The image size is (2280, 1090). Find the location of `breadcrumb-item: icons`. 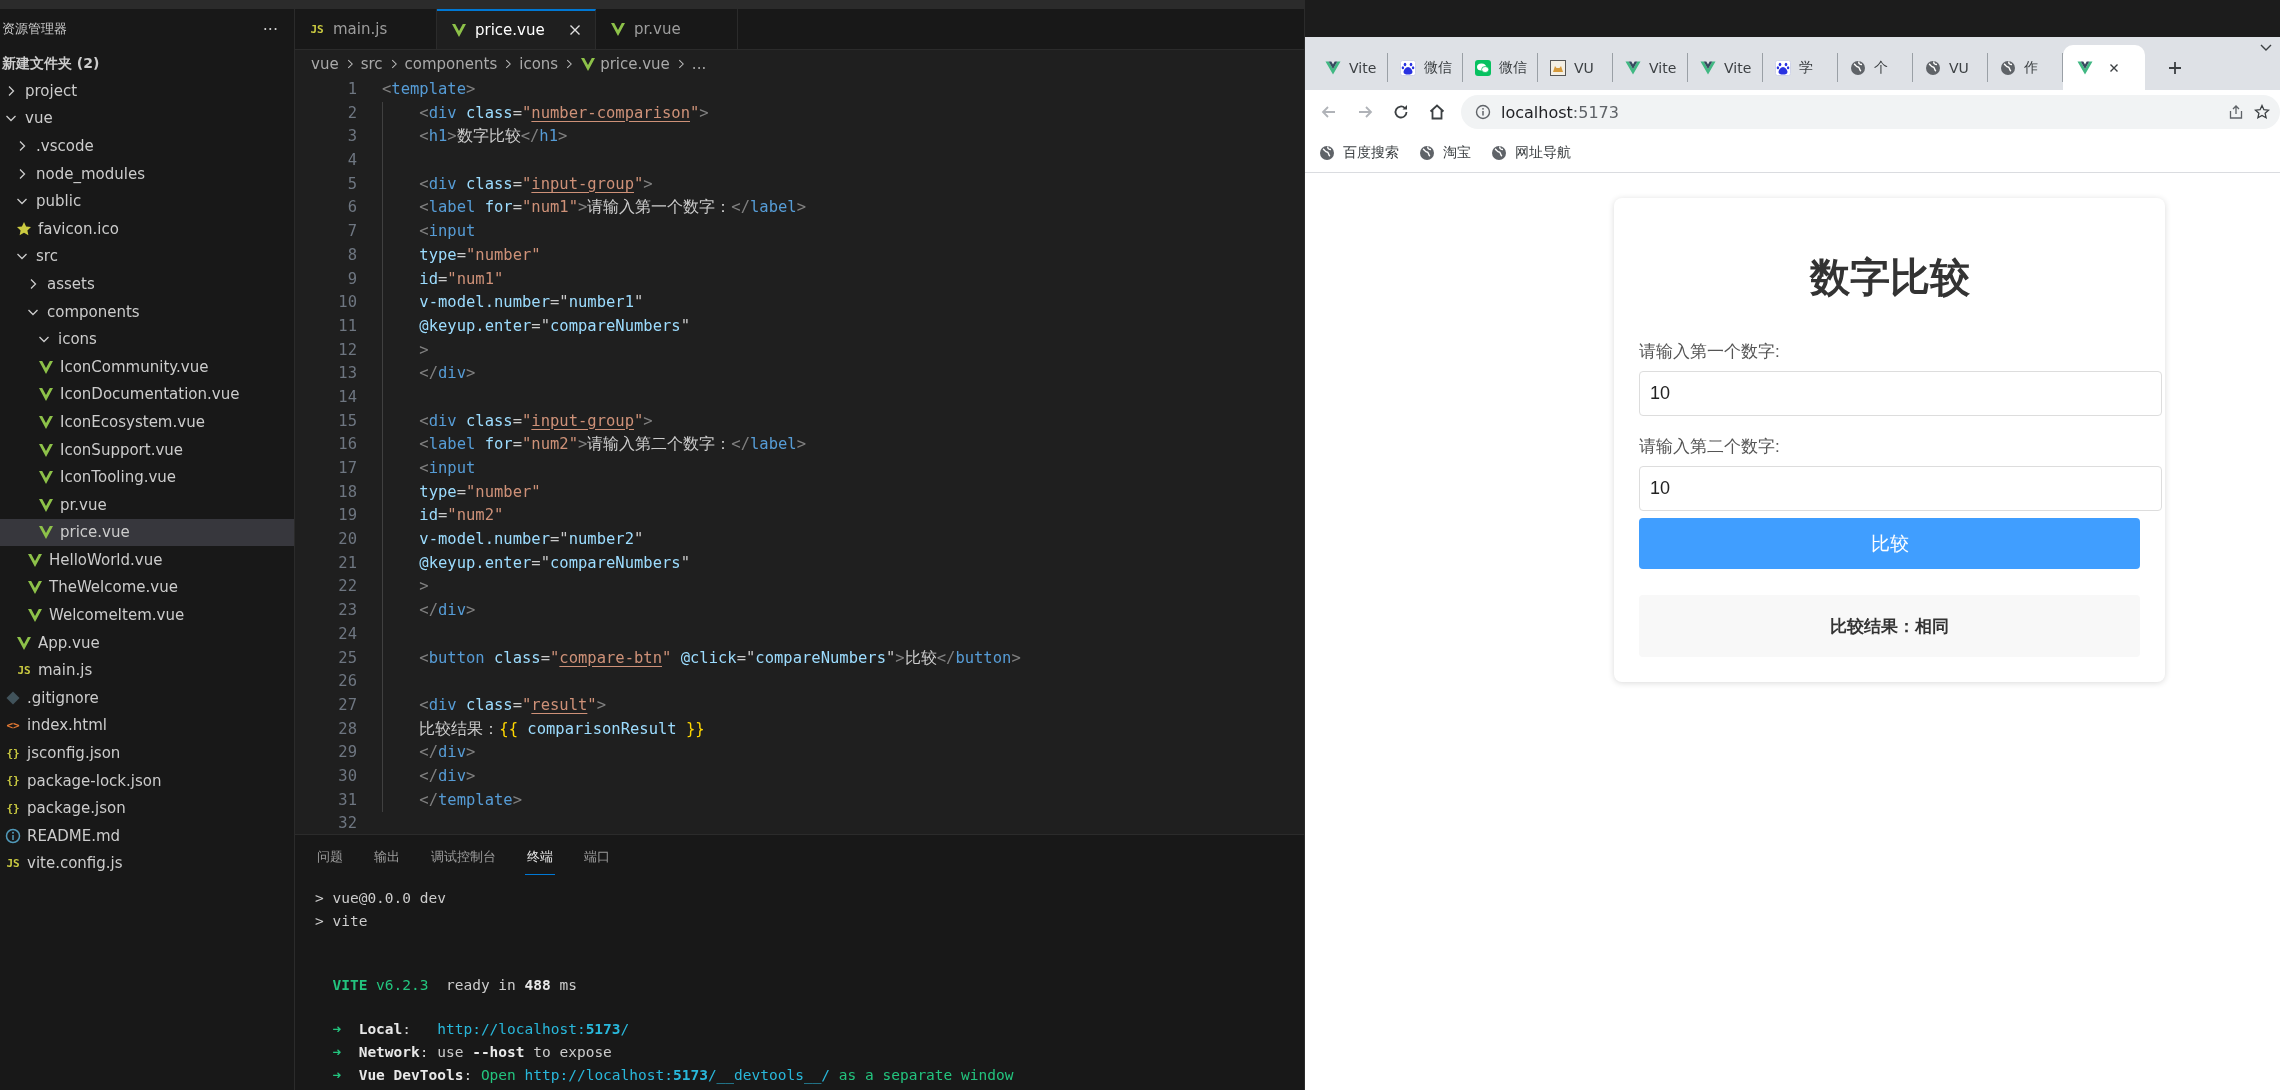

breadcrumb-item: icons is located at coordinates (539, 64).